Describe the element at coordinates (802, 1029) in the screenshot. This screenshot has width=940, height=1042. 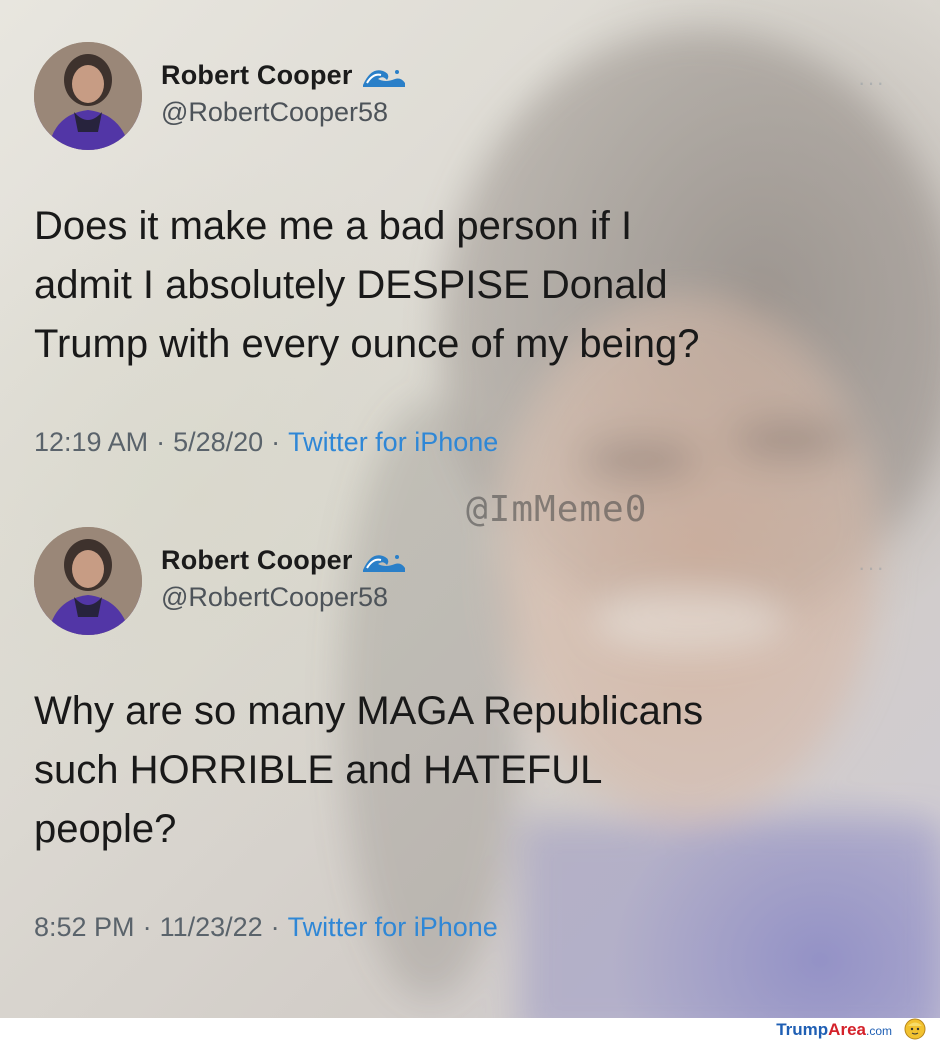
I see `logo-text-trump: Trump` at that location.